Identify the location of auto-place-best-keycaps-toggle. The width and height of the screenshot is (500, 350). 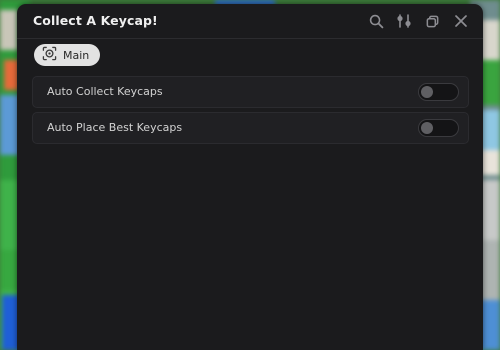
(438, 128).